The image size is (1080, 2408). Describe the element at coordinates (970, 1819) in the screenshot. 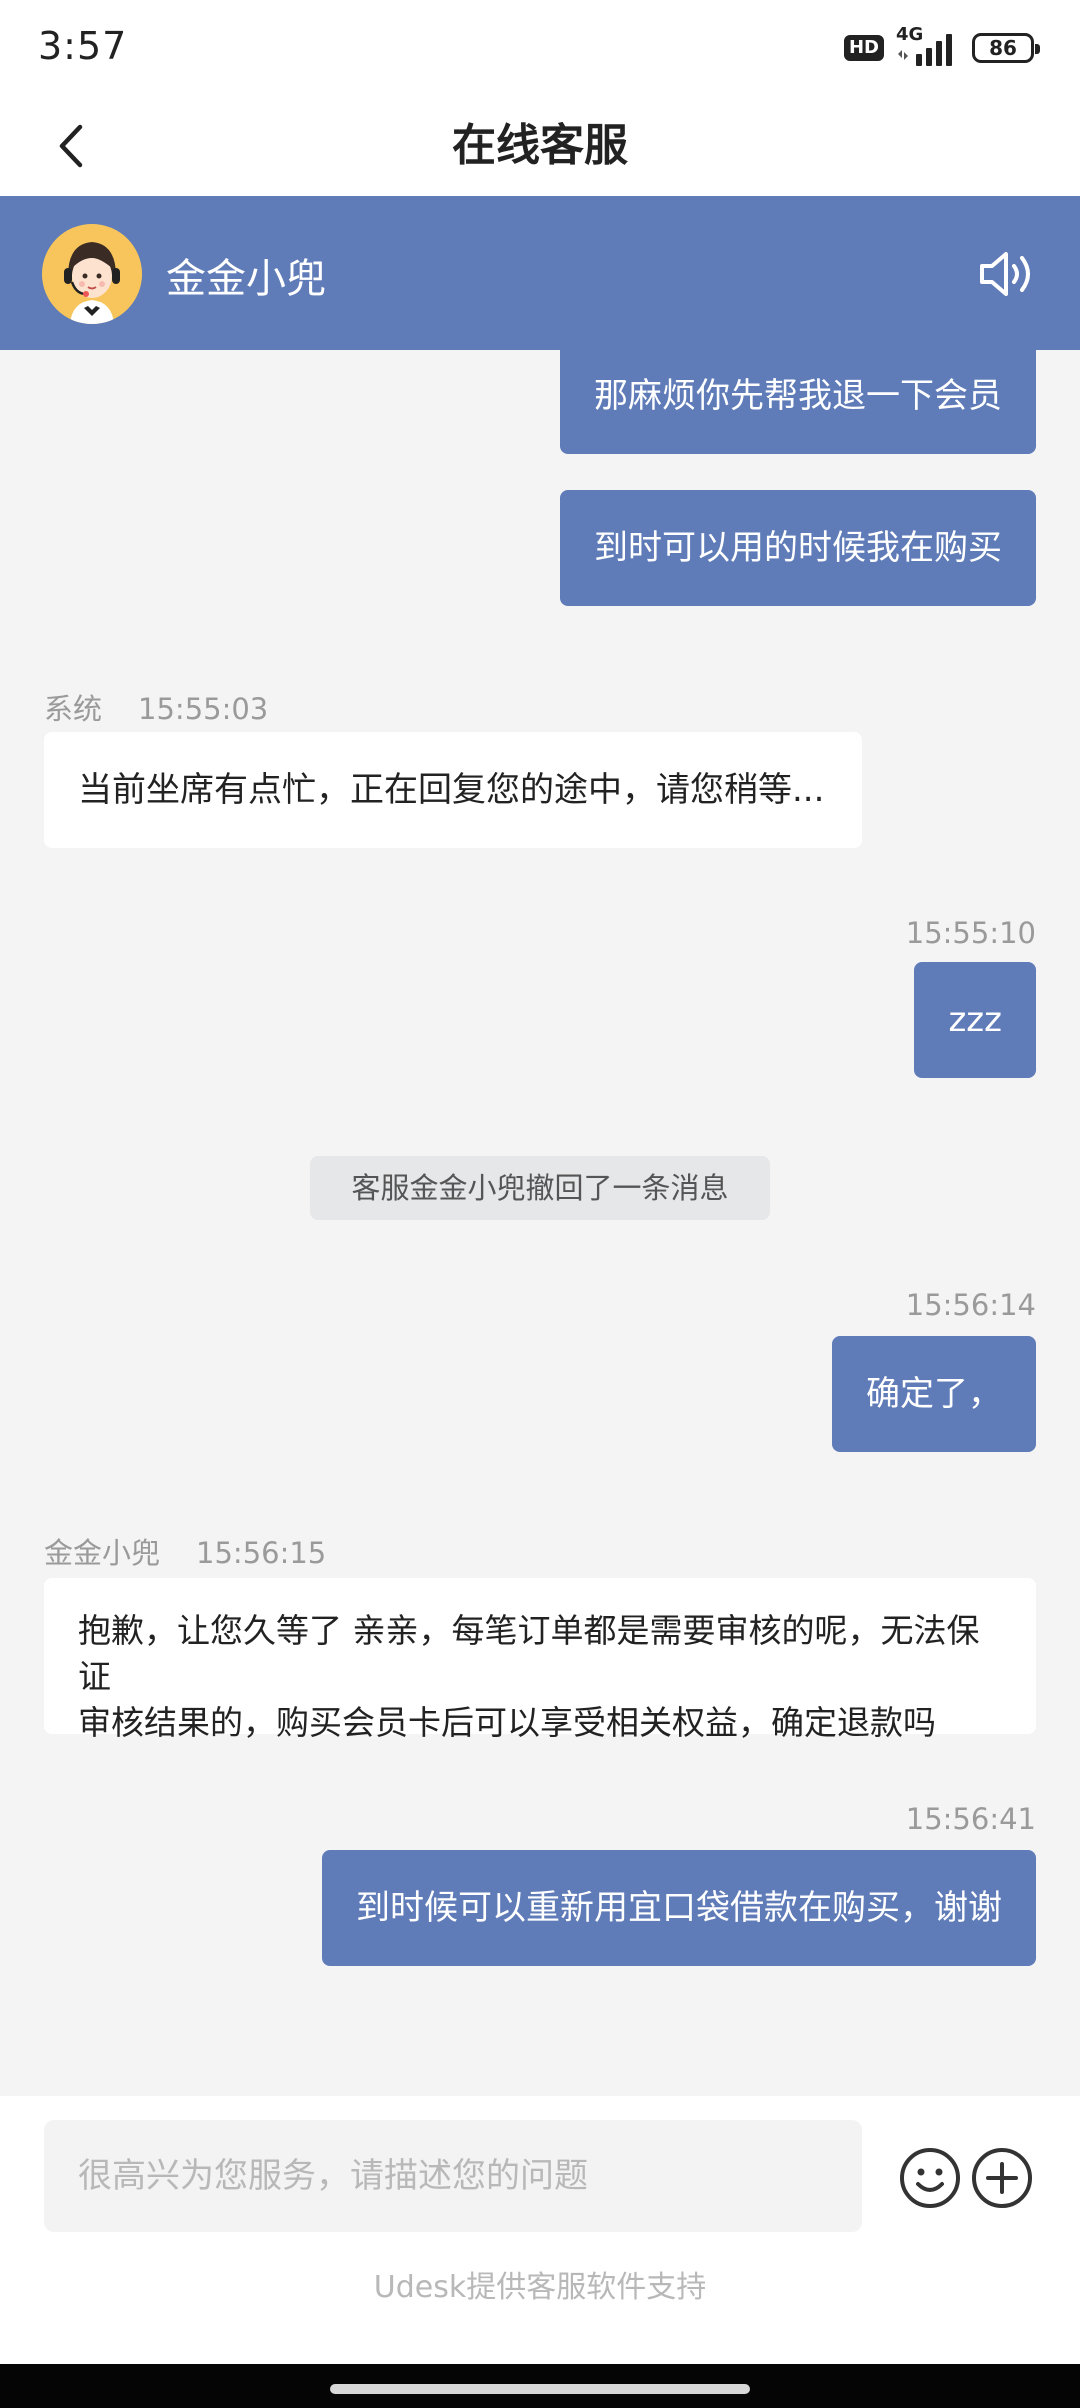

I see `message-time: 15:56:41` at that location.